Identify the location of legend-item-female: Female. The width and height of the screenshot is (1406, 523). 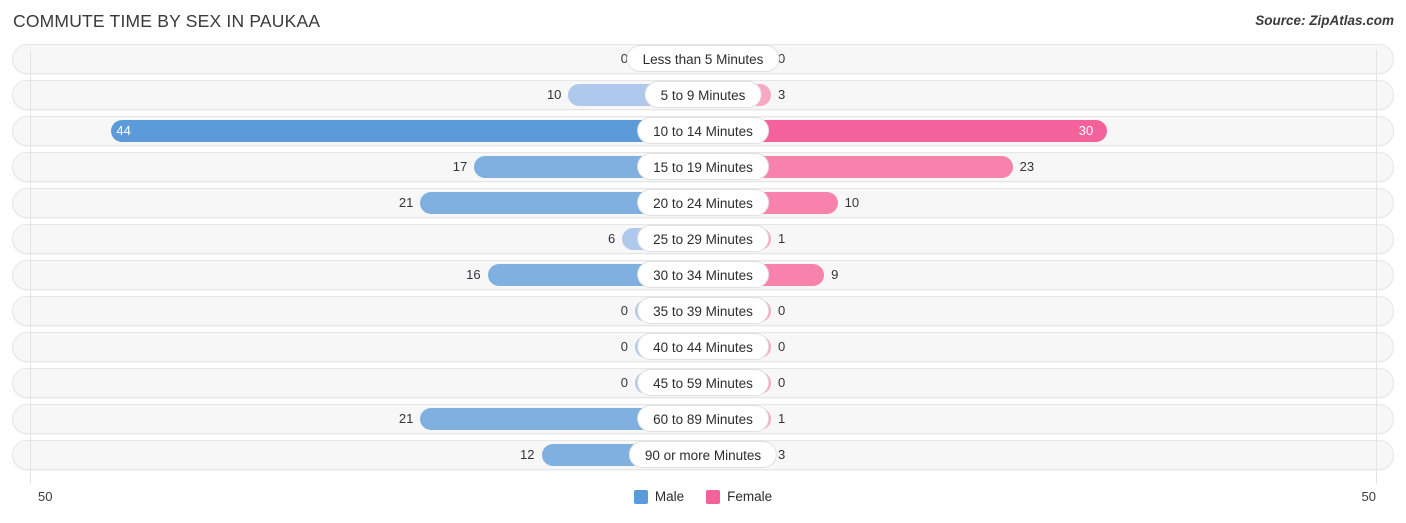
(739, 496).